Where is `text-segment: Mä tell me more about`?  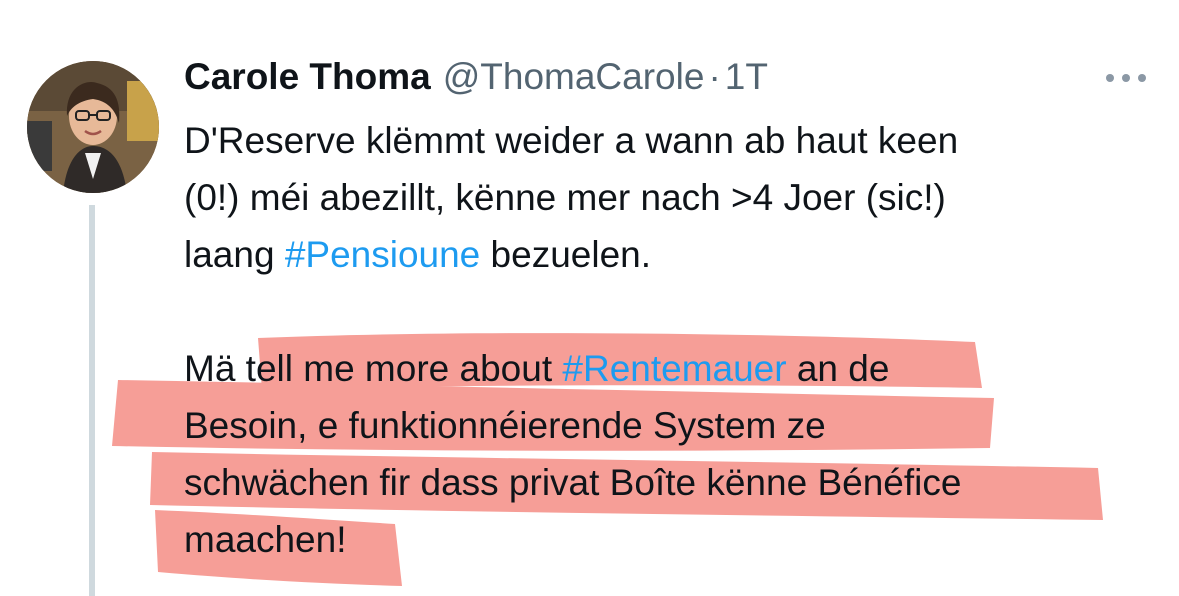
text-segment: Mä tell me more about is located at coordinates (373, 368).